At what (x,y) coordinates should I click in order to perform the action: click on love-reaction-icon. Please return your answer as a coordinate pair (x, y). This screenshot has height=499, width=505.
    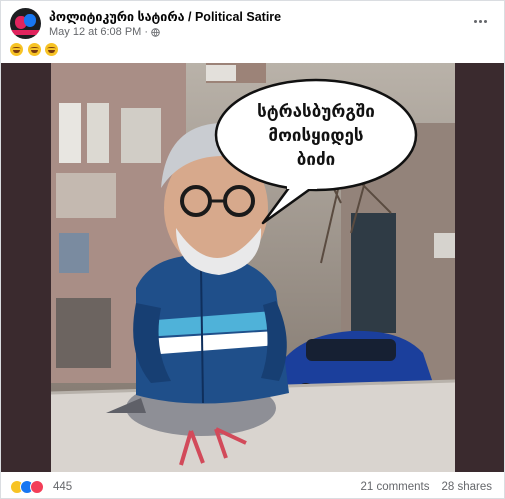
    Looking at the image, I should click on (37, 487).